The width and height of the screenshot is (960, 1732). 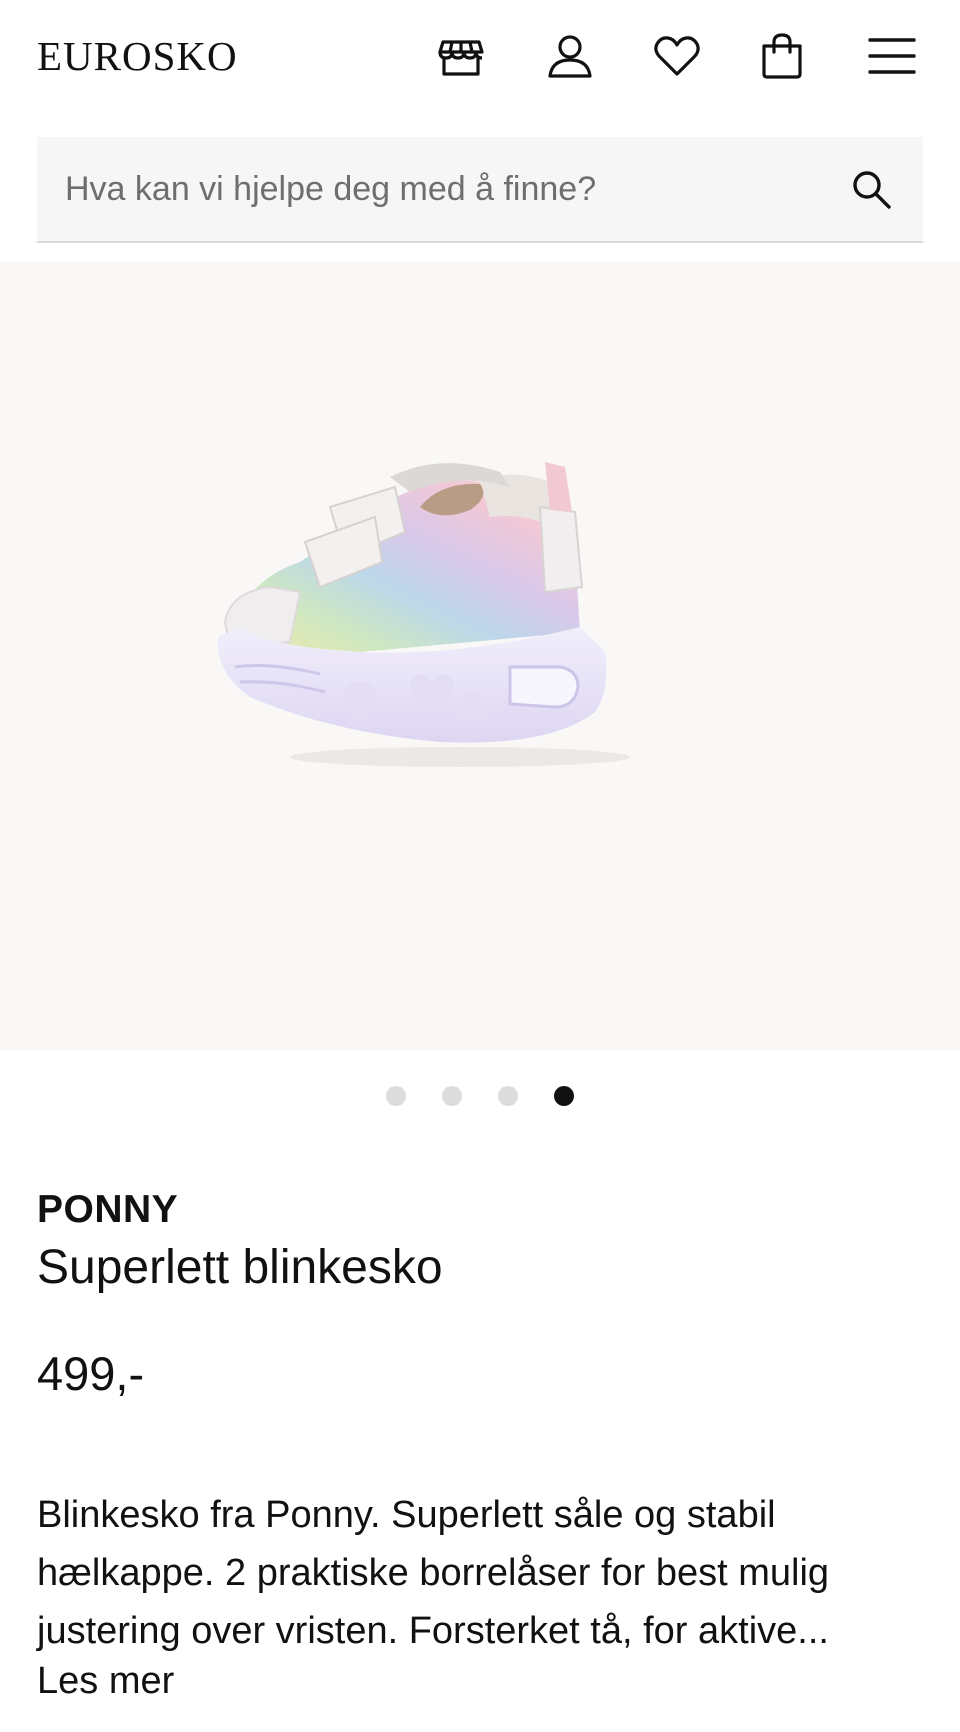 What do you see at coordinates (677, 56) in the screenshot?
I see `heart-icon` at bounding box center [677, 56].